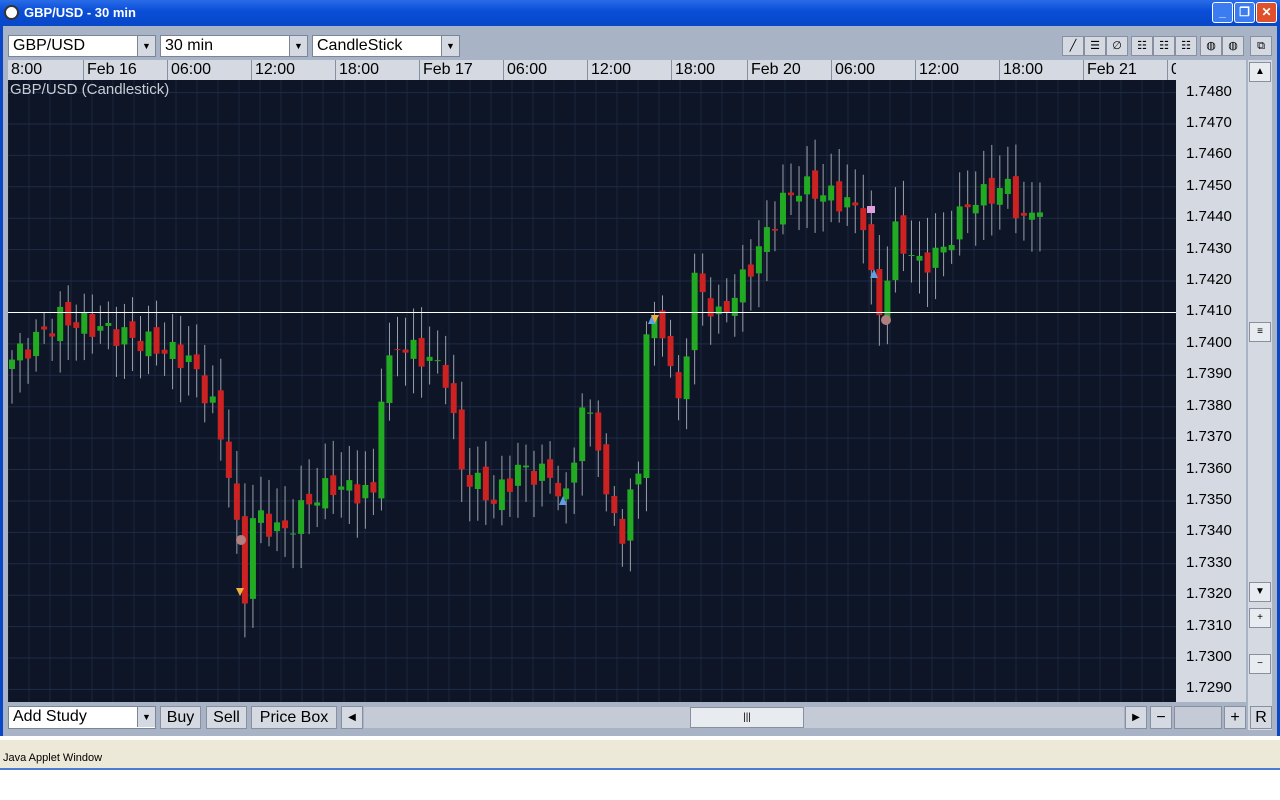 The width and height of the screenshot is (1280, 800). I want to click on scroll-down-icon: ▼, so click(1260, 592).